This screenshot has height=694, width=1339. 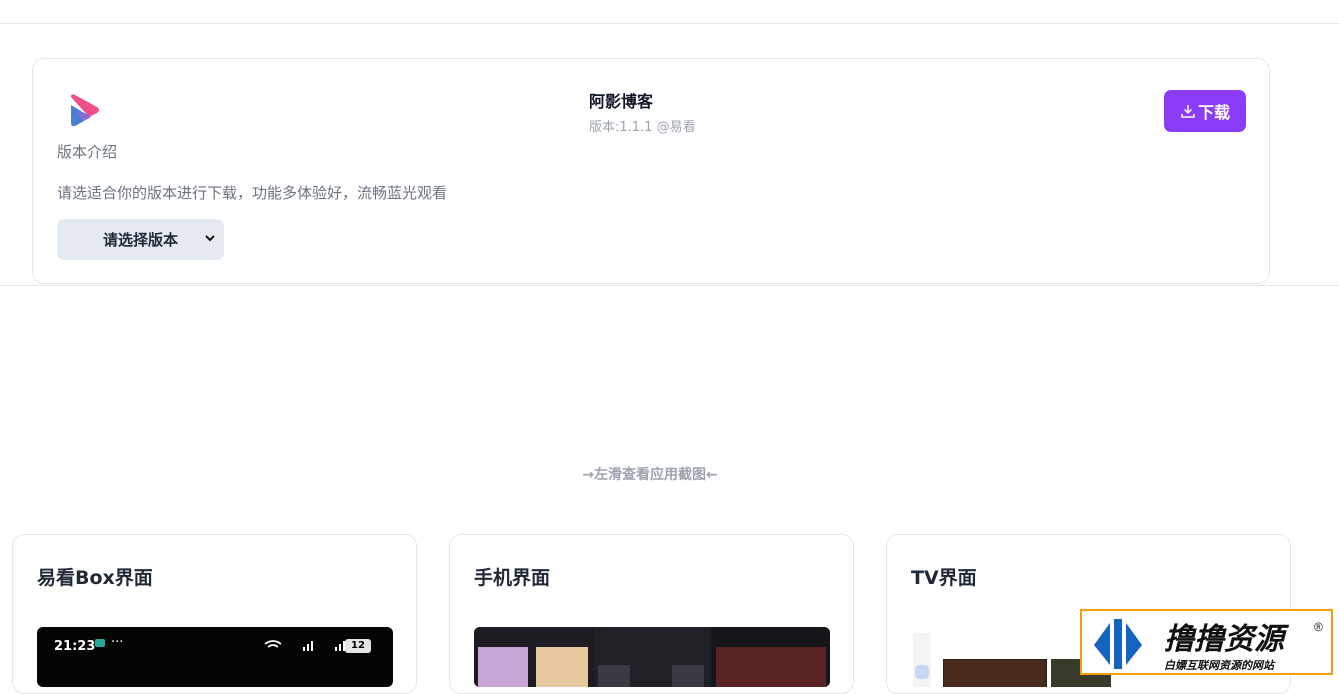 What do you see at coordinates (1118, 644) in the screenshot?
I see `watermark-icon` at bounding box center [1118, 644].